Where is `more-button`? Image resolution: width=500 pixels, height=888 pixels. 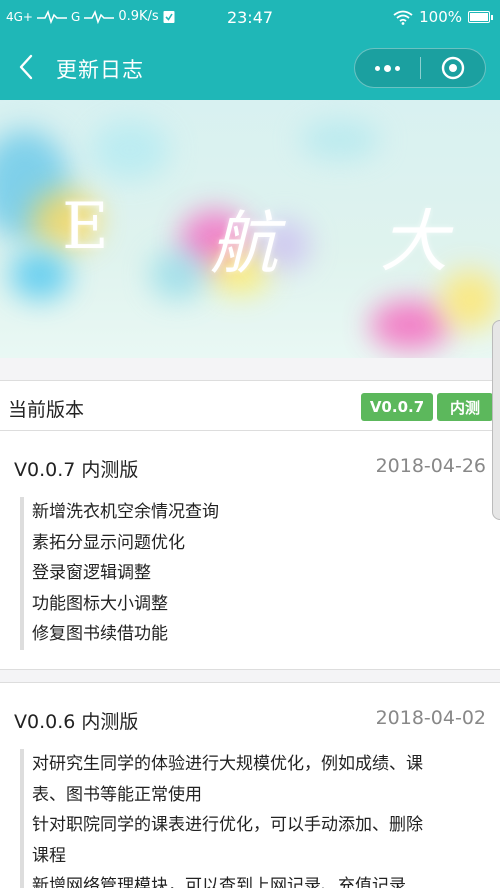
more-button is located at coordinates (387, 68).